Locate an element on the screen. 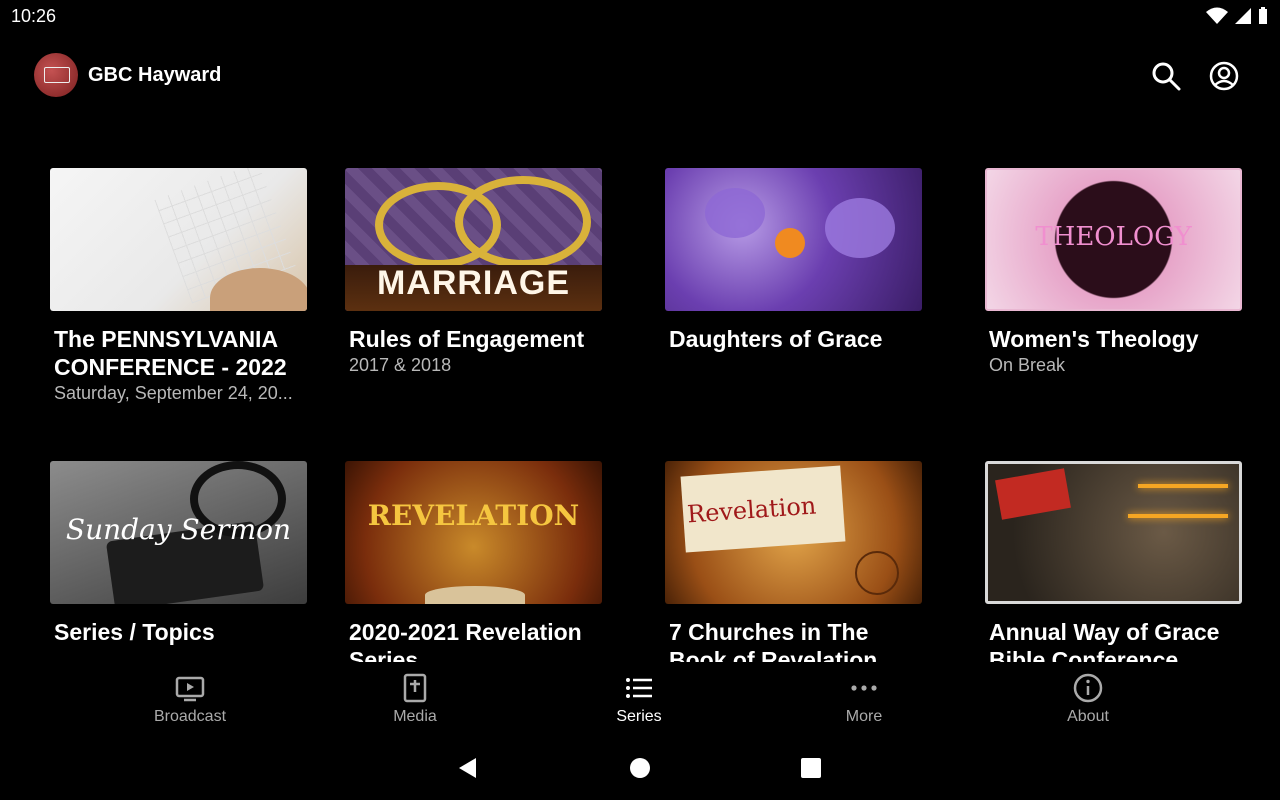 The image size is (1280, 800). nav-label: Broadcast is located at coordinates (190, 716).